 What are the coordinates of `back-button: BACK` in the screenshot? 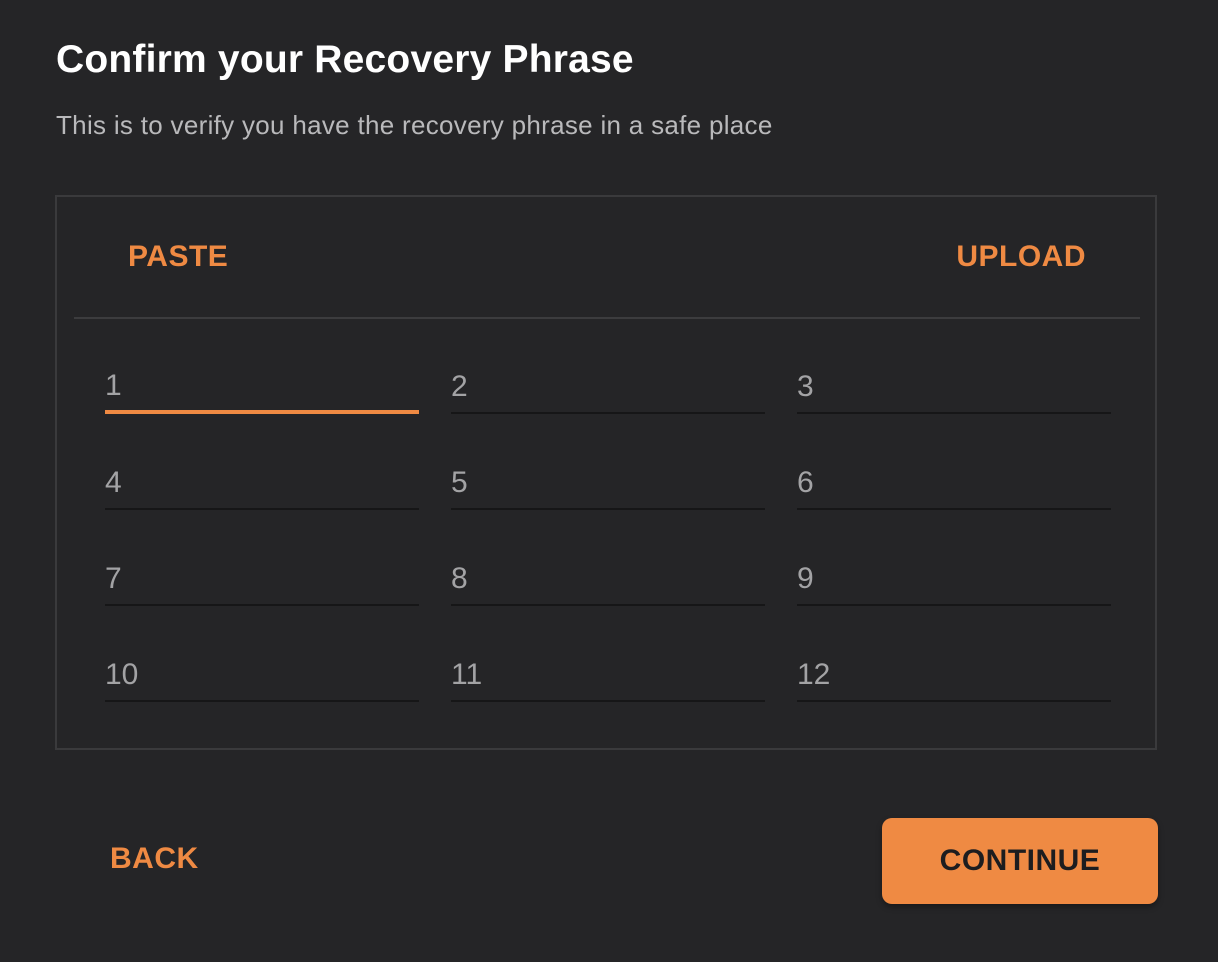 It's located at (154, 859).